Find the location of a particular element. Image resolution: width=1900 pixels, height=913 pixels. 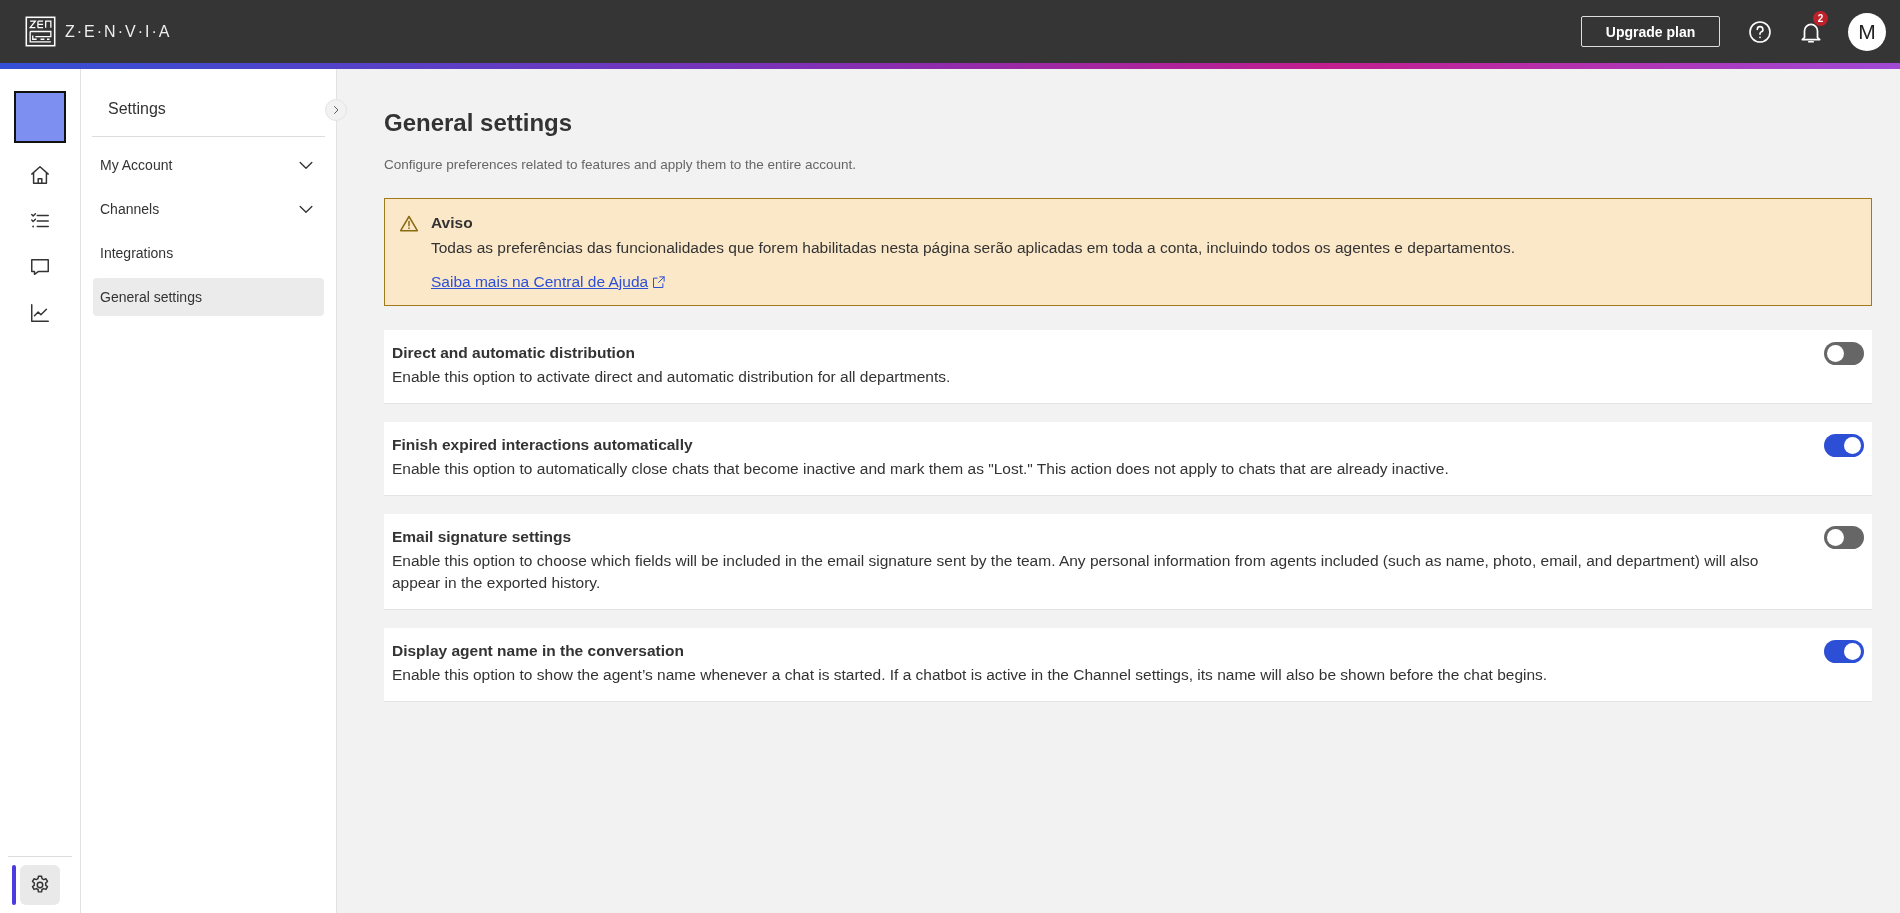

external-link-icon is located at coordinates (659, 282).